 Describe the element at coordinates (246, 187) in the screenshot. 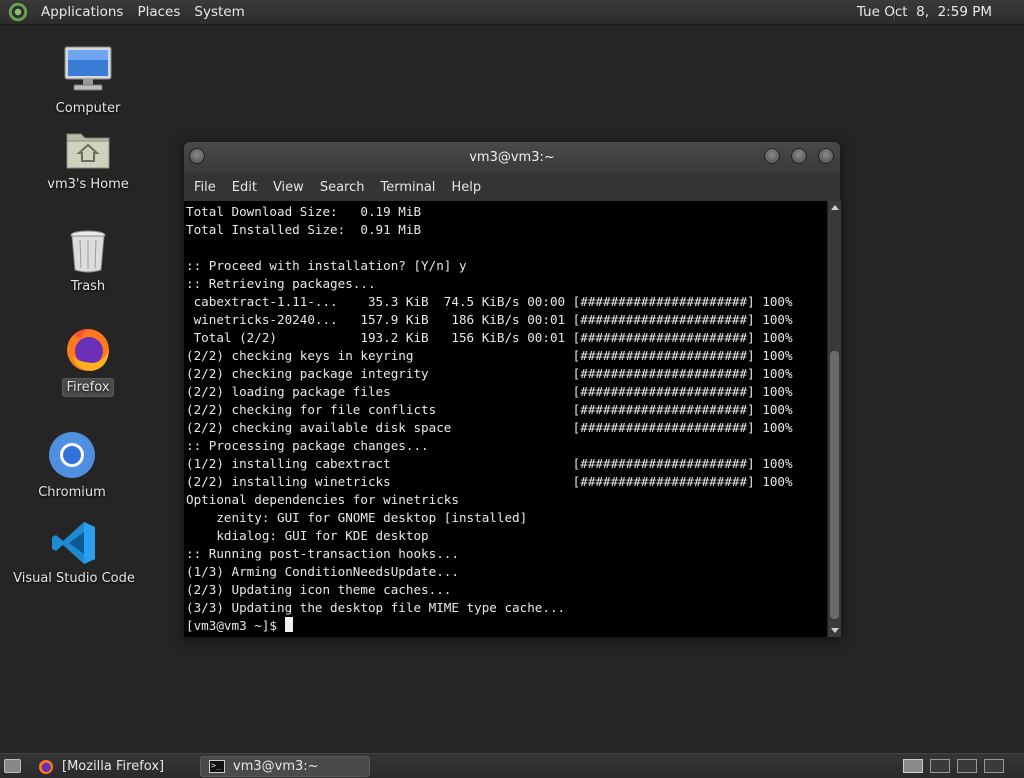

I see `menu-edit: Edit` at that location.